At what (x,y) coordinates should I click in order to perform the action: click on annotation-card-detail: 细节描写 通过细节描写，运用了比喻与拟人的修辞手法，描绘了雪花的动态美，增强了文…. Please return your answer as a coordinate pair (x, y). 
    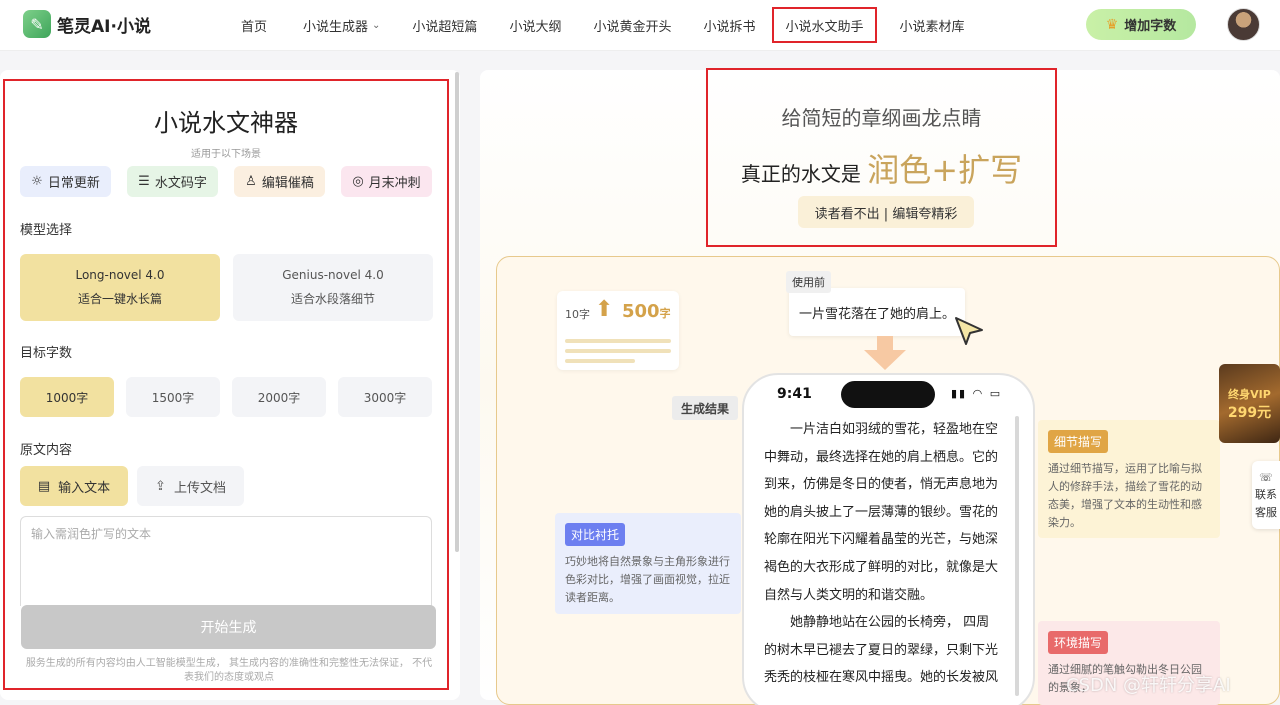
    Looking at the image, I should click on (1129, 479).